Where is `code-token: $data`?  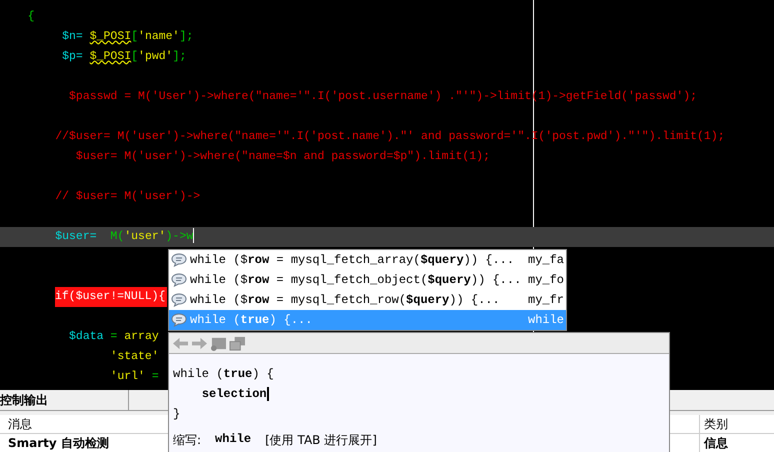
code-token: $data is located at coordinates (86, 336).